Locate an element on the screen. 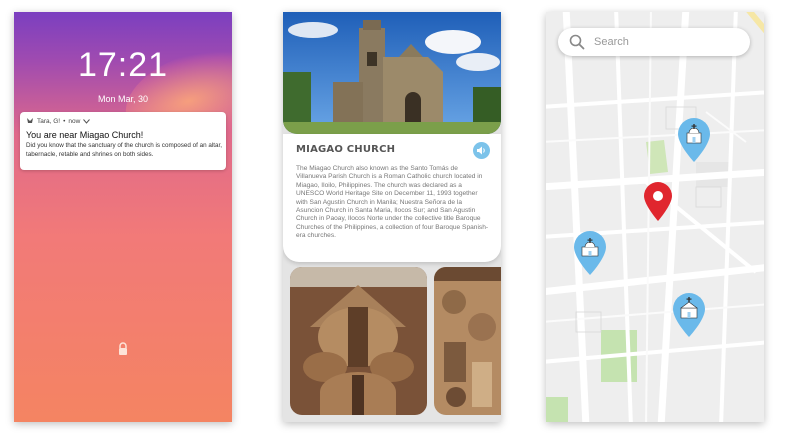 This screenshot has width=800, height=448. audio-button is located at coordinates (481, 150).